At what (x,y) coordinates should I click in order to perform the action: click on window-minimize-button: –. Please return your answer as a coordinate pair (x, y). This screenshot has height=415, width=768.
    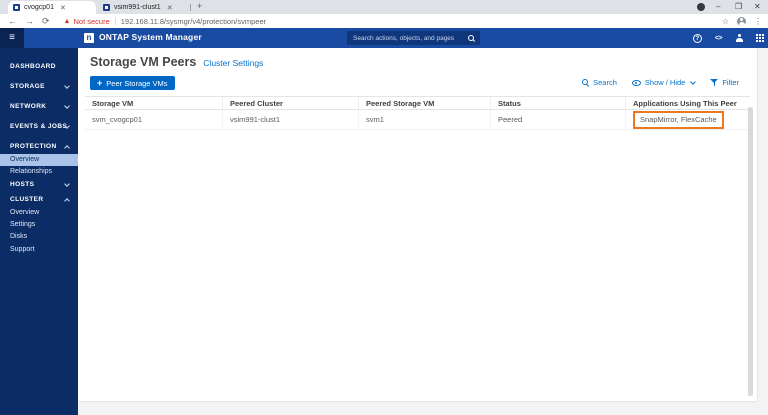
    Looking at the image, I should click on (718, 7).